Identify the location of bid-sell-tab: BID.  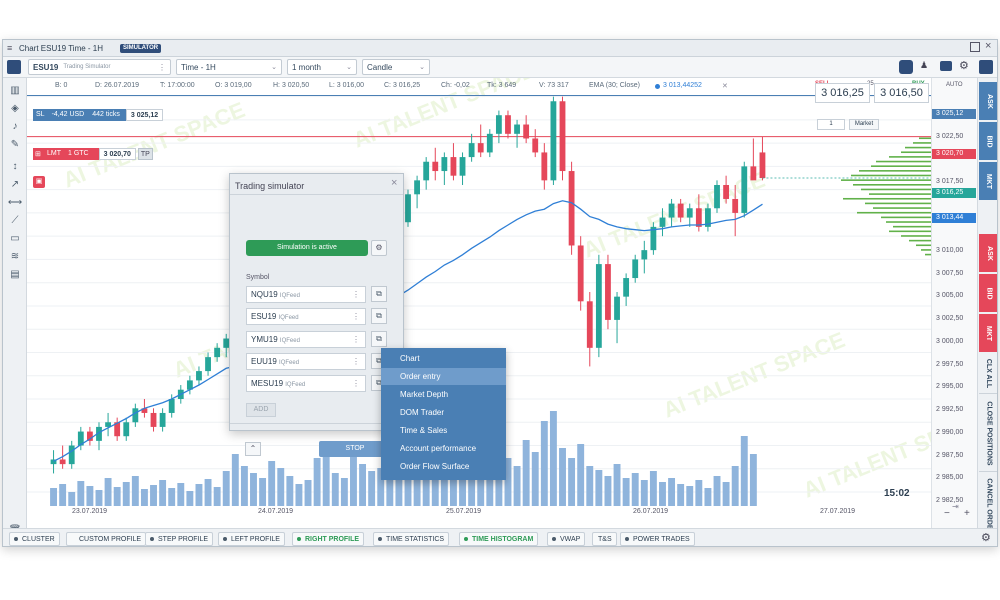
(988, 293).